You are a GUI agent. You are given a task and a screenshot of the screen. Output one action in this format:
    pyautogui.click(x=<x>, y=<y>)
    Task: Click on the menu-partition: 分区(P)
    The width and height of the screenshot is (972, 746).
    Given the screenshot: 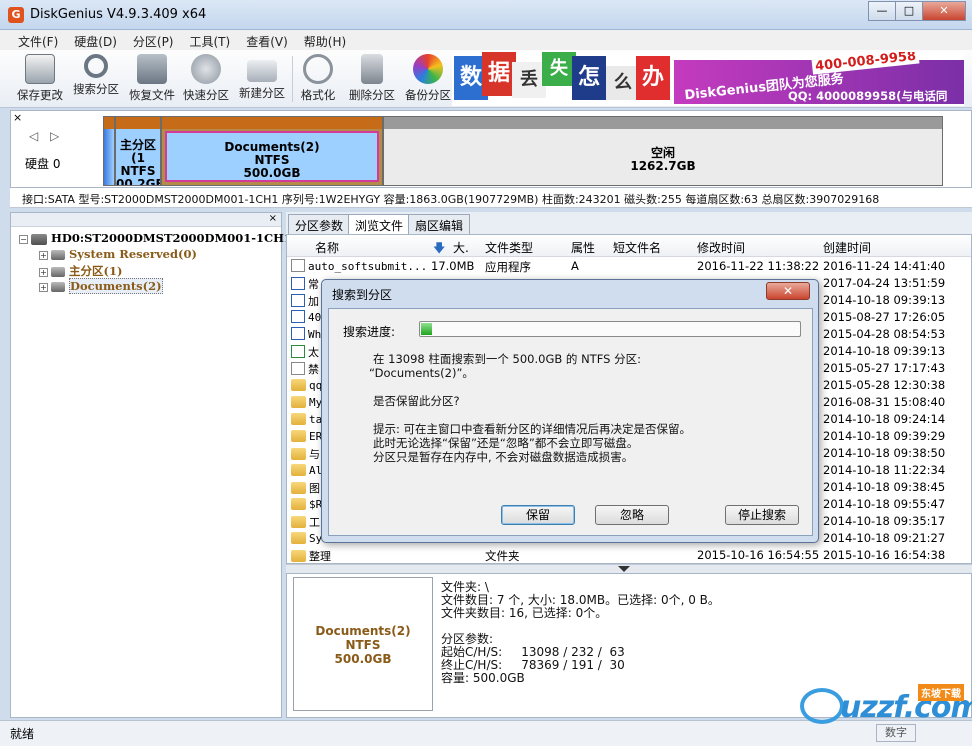 What is the action you would take?
    pyautogui.click(x=153, y=40)
    